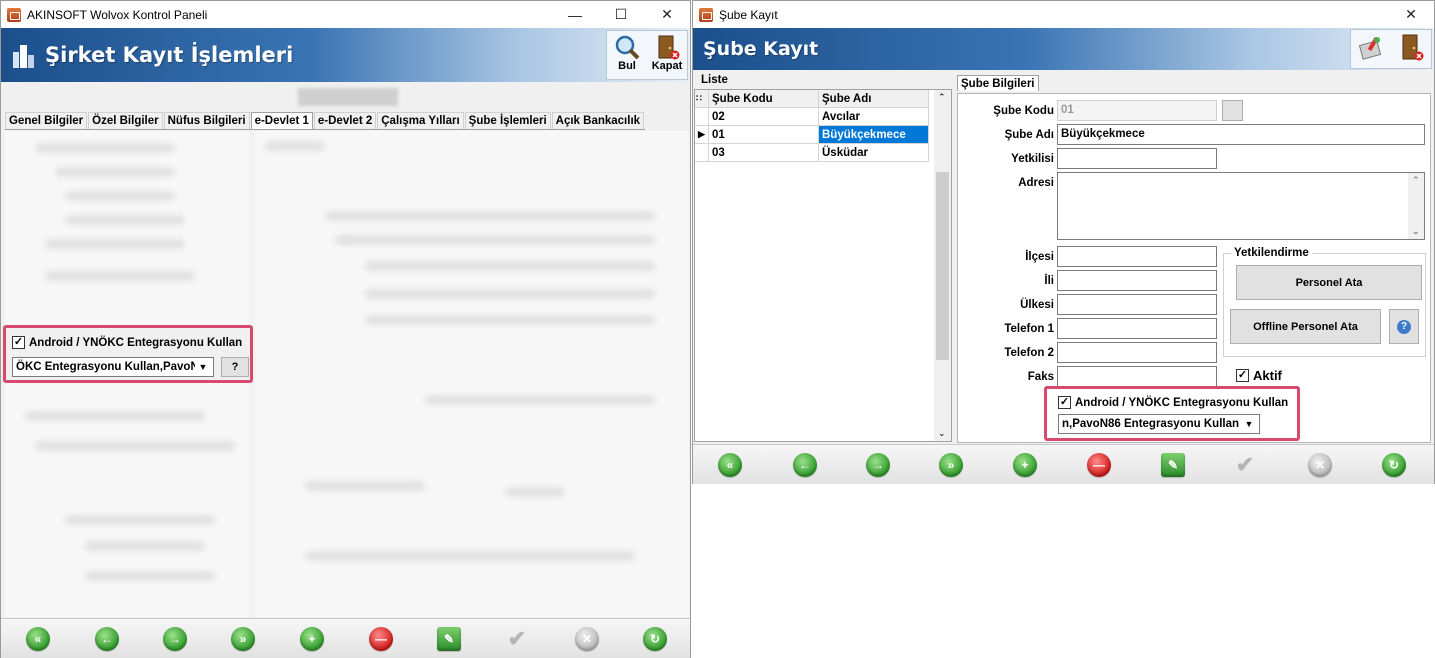 The height and width of the screenshot is (658, 1435). I want to click on right-integration-checkbox-row: ✓ Android / YNÖKC Entegrasyonu Kullan, so click(1173, 402).